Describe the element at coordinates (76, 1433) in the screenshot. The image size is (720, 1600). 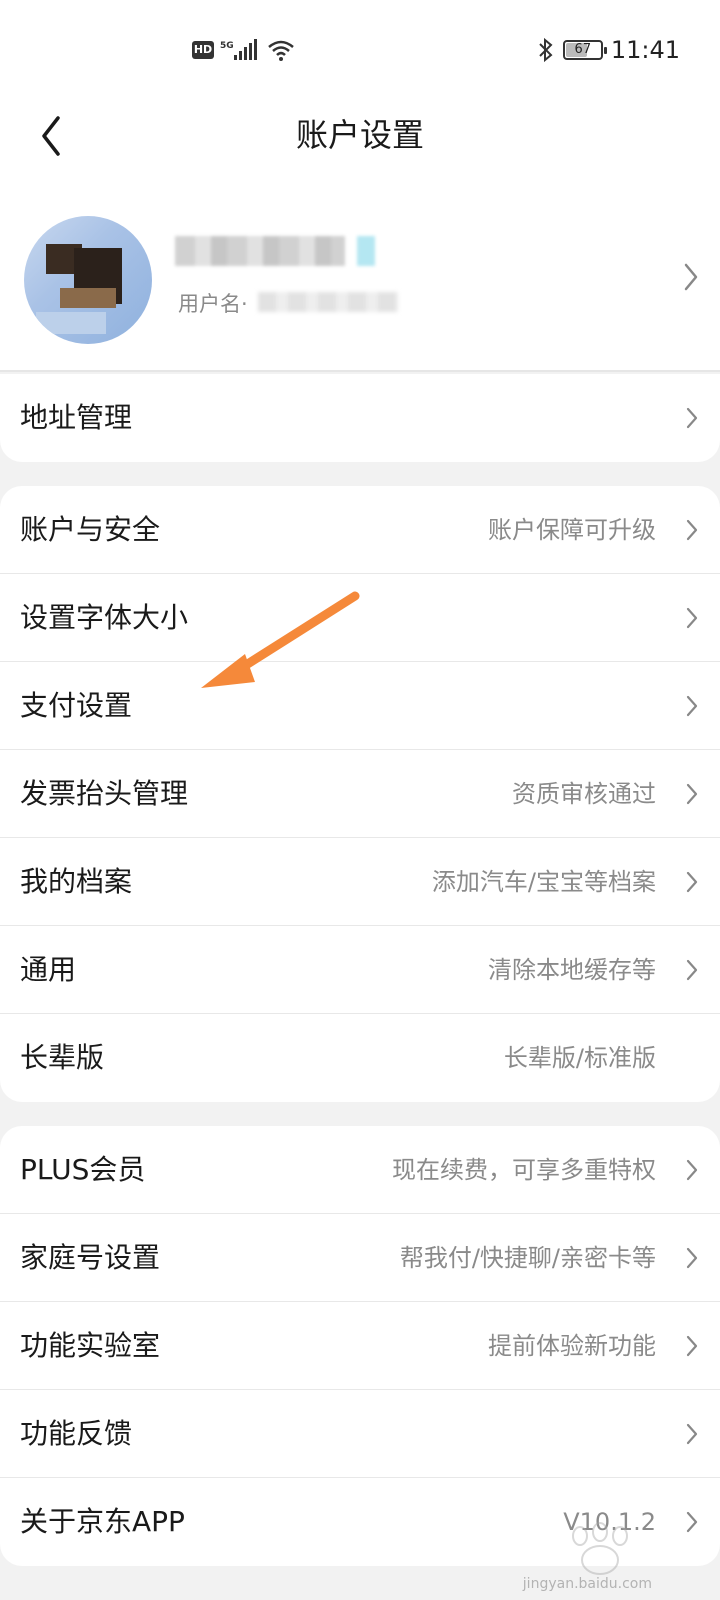
I see `row-label: 功能反馈` at that location.